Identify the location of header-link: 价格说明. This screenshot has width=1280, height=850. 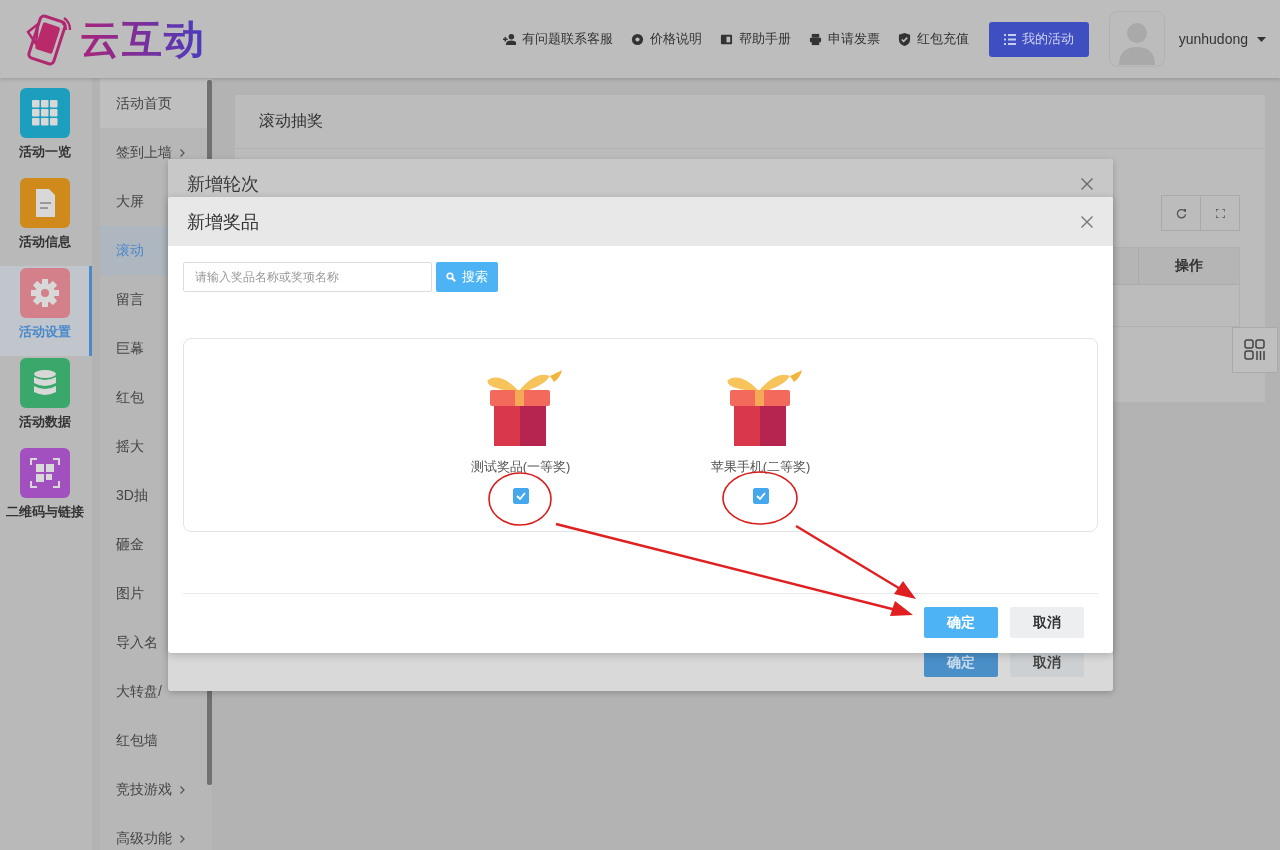
(666, 39).